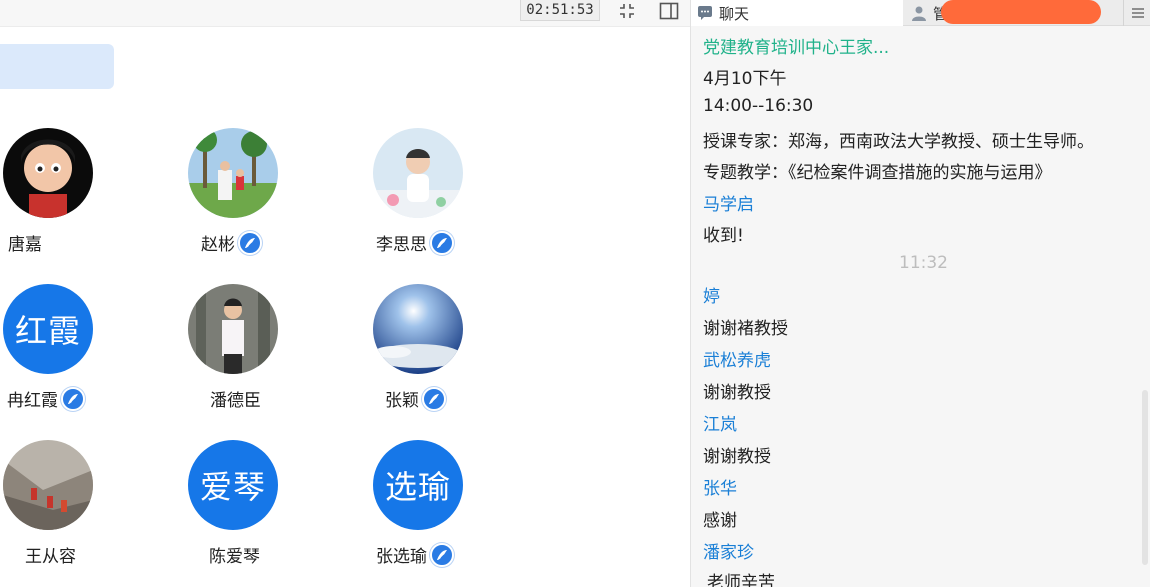  Describe the element at coordinates (50, 557) in the screenshot. I see `member-name-text: 王从容` at that location.